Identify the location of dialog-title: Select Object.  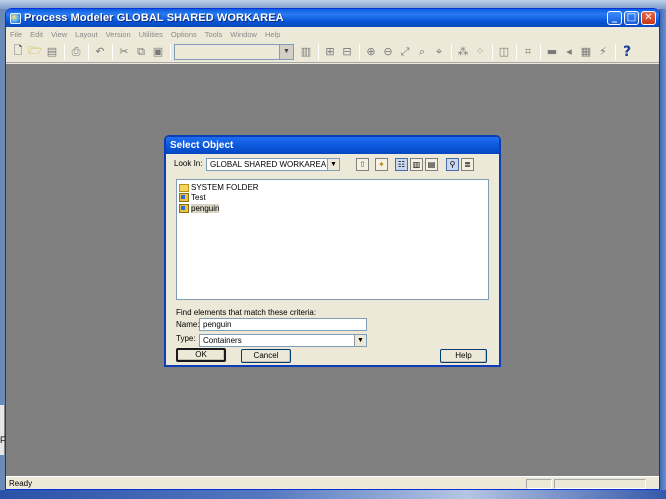
(332, 145).